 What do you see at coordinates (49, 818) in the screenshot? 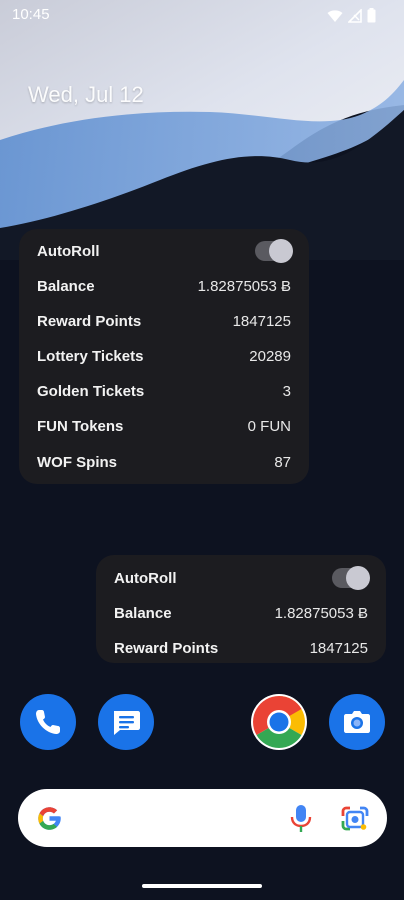
I see `google-logo-icon` at bounding box center [49, 818].